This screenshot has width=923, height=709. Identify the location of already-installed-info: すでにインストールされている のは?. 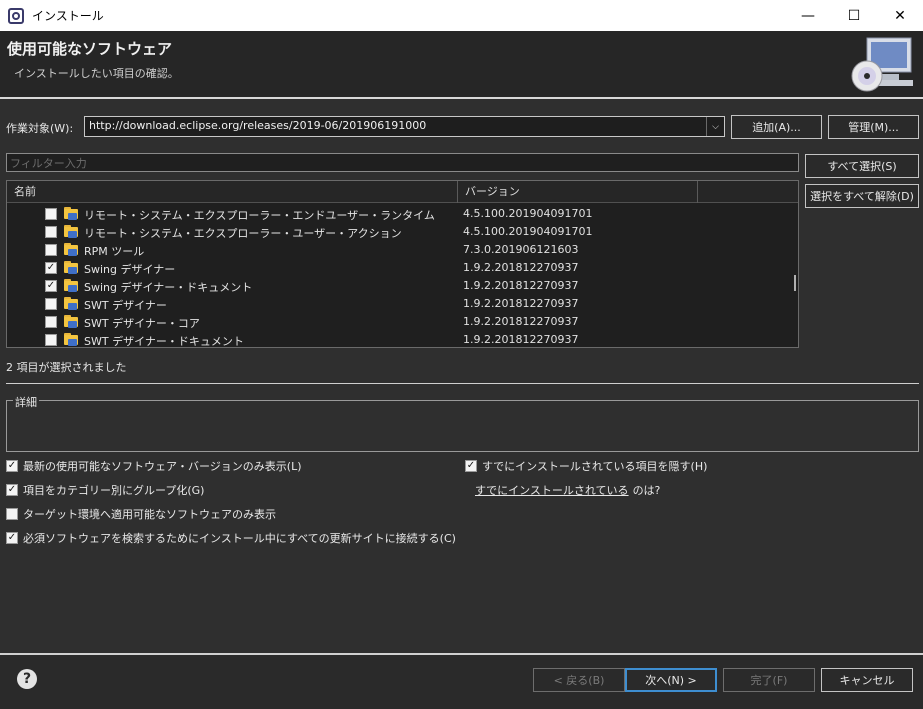
(567, 490).